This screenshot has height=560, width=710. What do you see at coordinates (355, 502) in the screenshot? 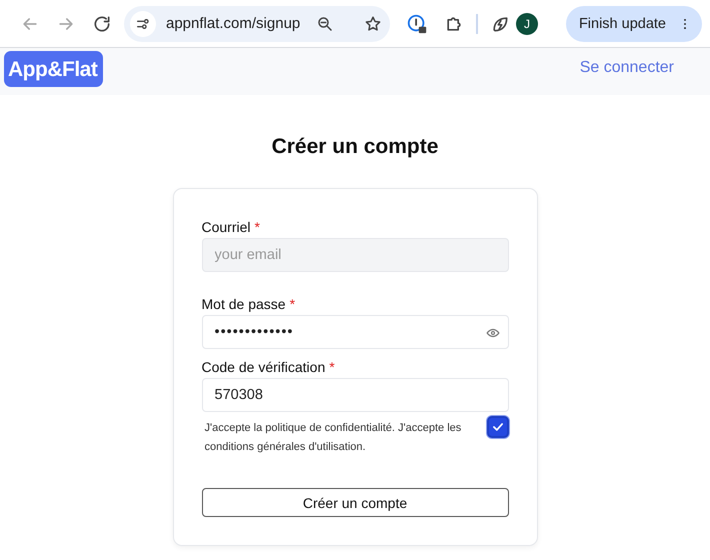
I see `create-account-button: Créer un compte` at bounding box center [355, 502].